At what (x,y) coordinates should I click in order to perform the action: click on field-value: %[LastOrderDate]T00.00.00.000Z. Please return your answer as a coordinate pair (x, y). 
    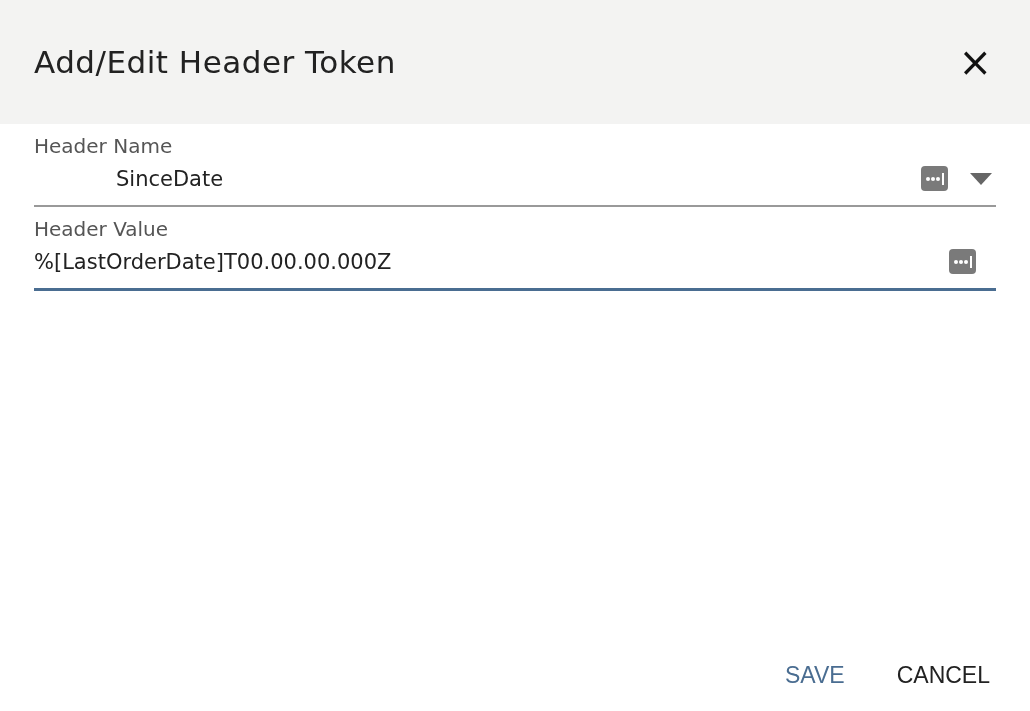
    Looking at the image, I should click on (480, 261).